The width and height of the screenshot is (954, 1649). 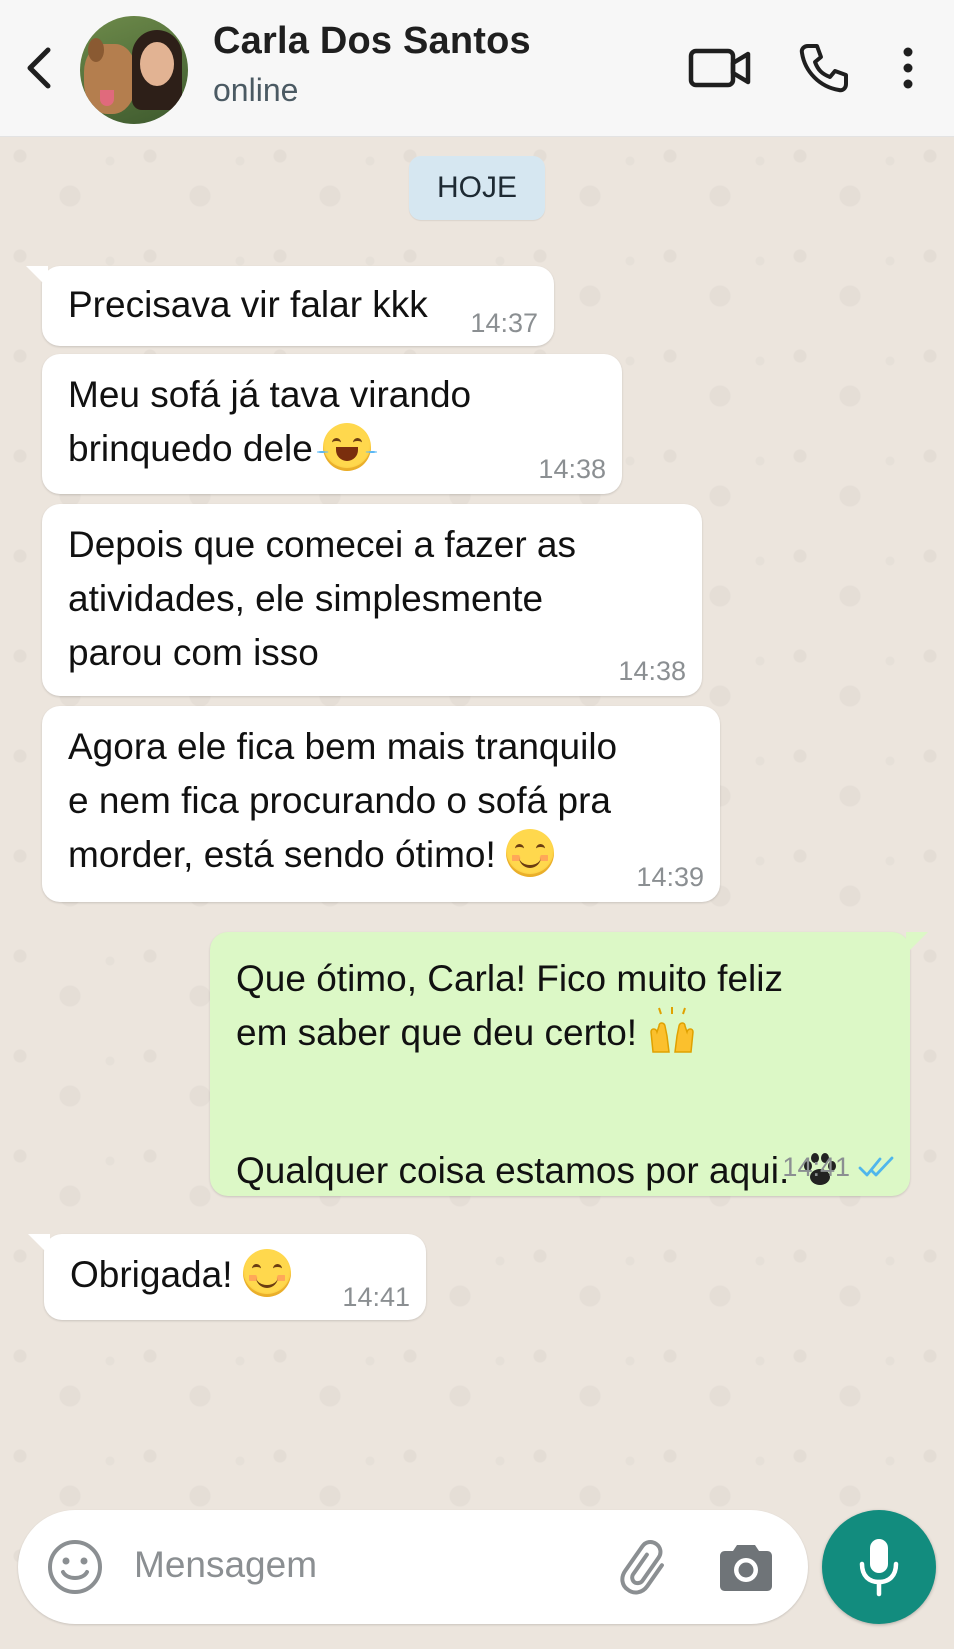 I want to click on phone-icon, so click(x=823, y=68).